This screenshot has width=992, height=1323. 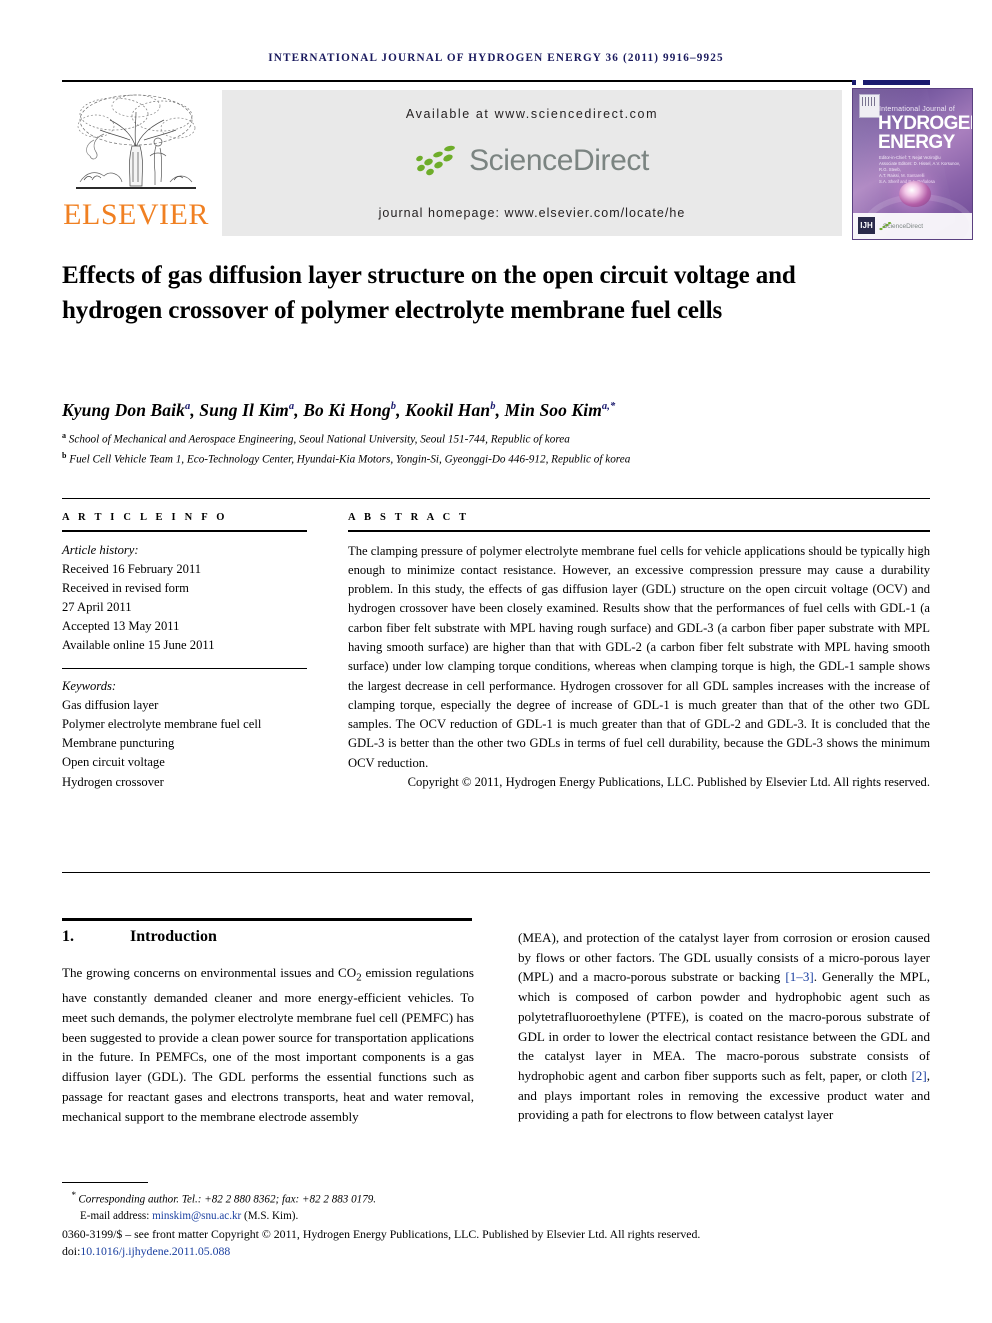 I want to click on elsevier-tree-svg, so click(x=136, y=141).